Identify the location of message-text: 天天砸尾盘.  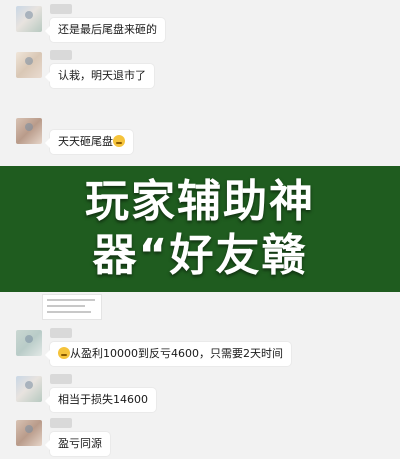
(85, 141).